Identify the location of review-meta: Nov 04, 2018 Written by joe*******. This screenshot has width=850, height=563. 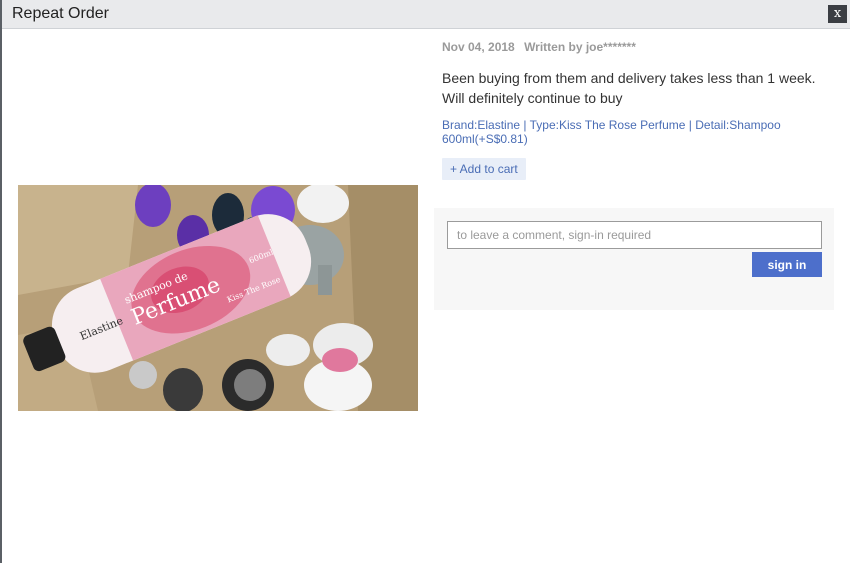
(637, 47).